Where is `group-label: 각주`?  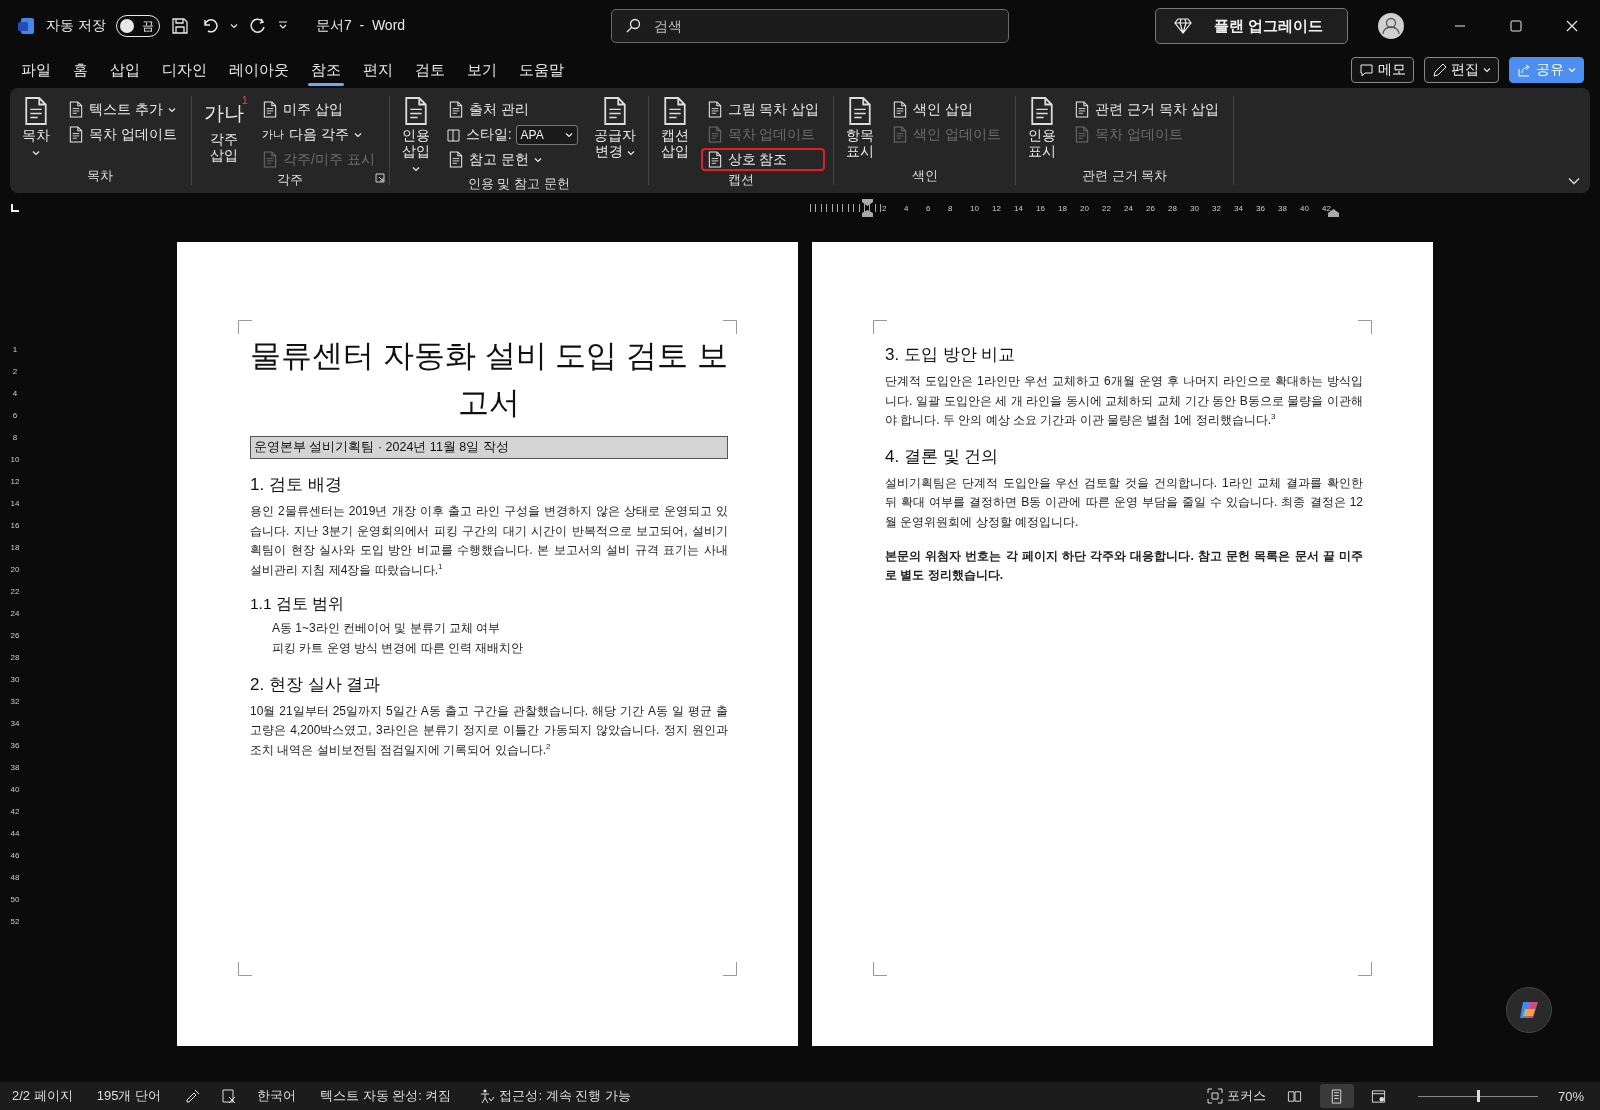 group-label: 각주 is located at coordinates (290, 180).